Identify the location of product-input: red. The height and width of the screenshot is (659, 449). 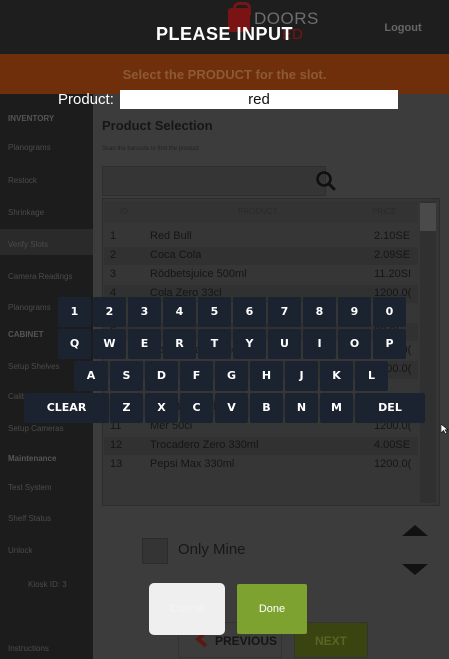
(259, 99).